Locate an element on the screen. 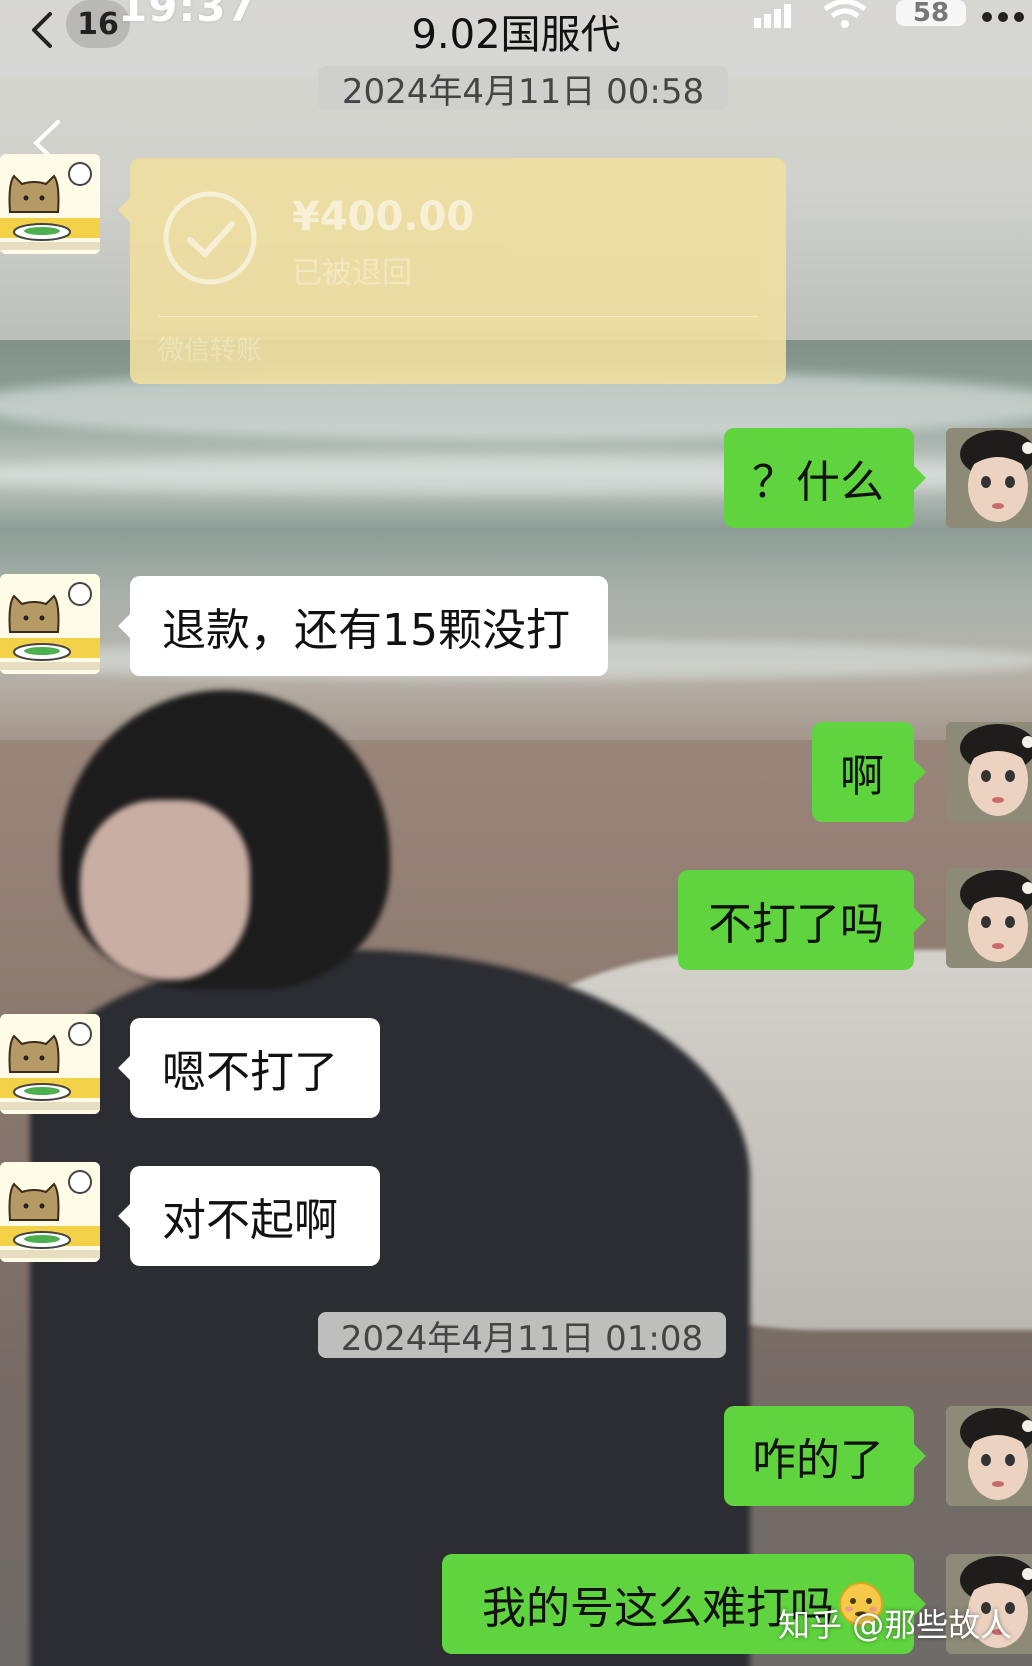 The height and width of the screenshot is (1666, 1032). chat-title: 9.02国服代 is located at coordinates (516, 35).